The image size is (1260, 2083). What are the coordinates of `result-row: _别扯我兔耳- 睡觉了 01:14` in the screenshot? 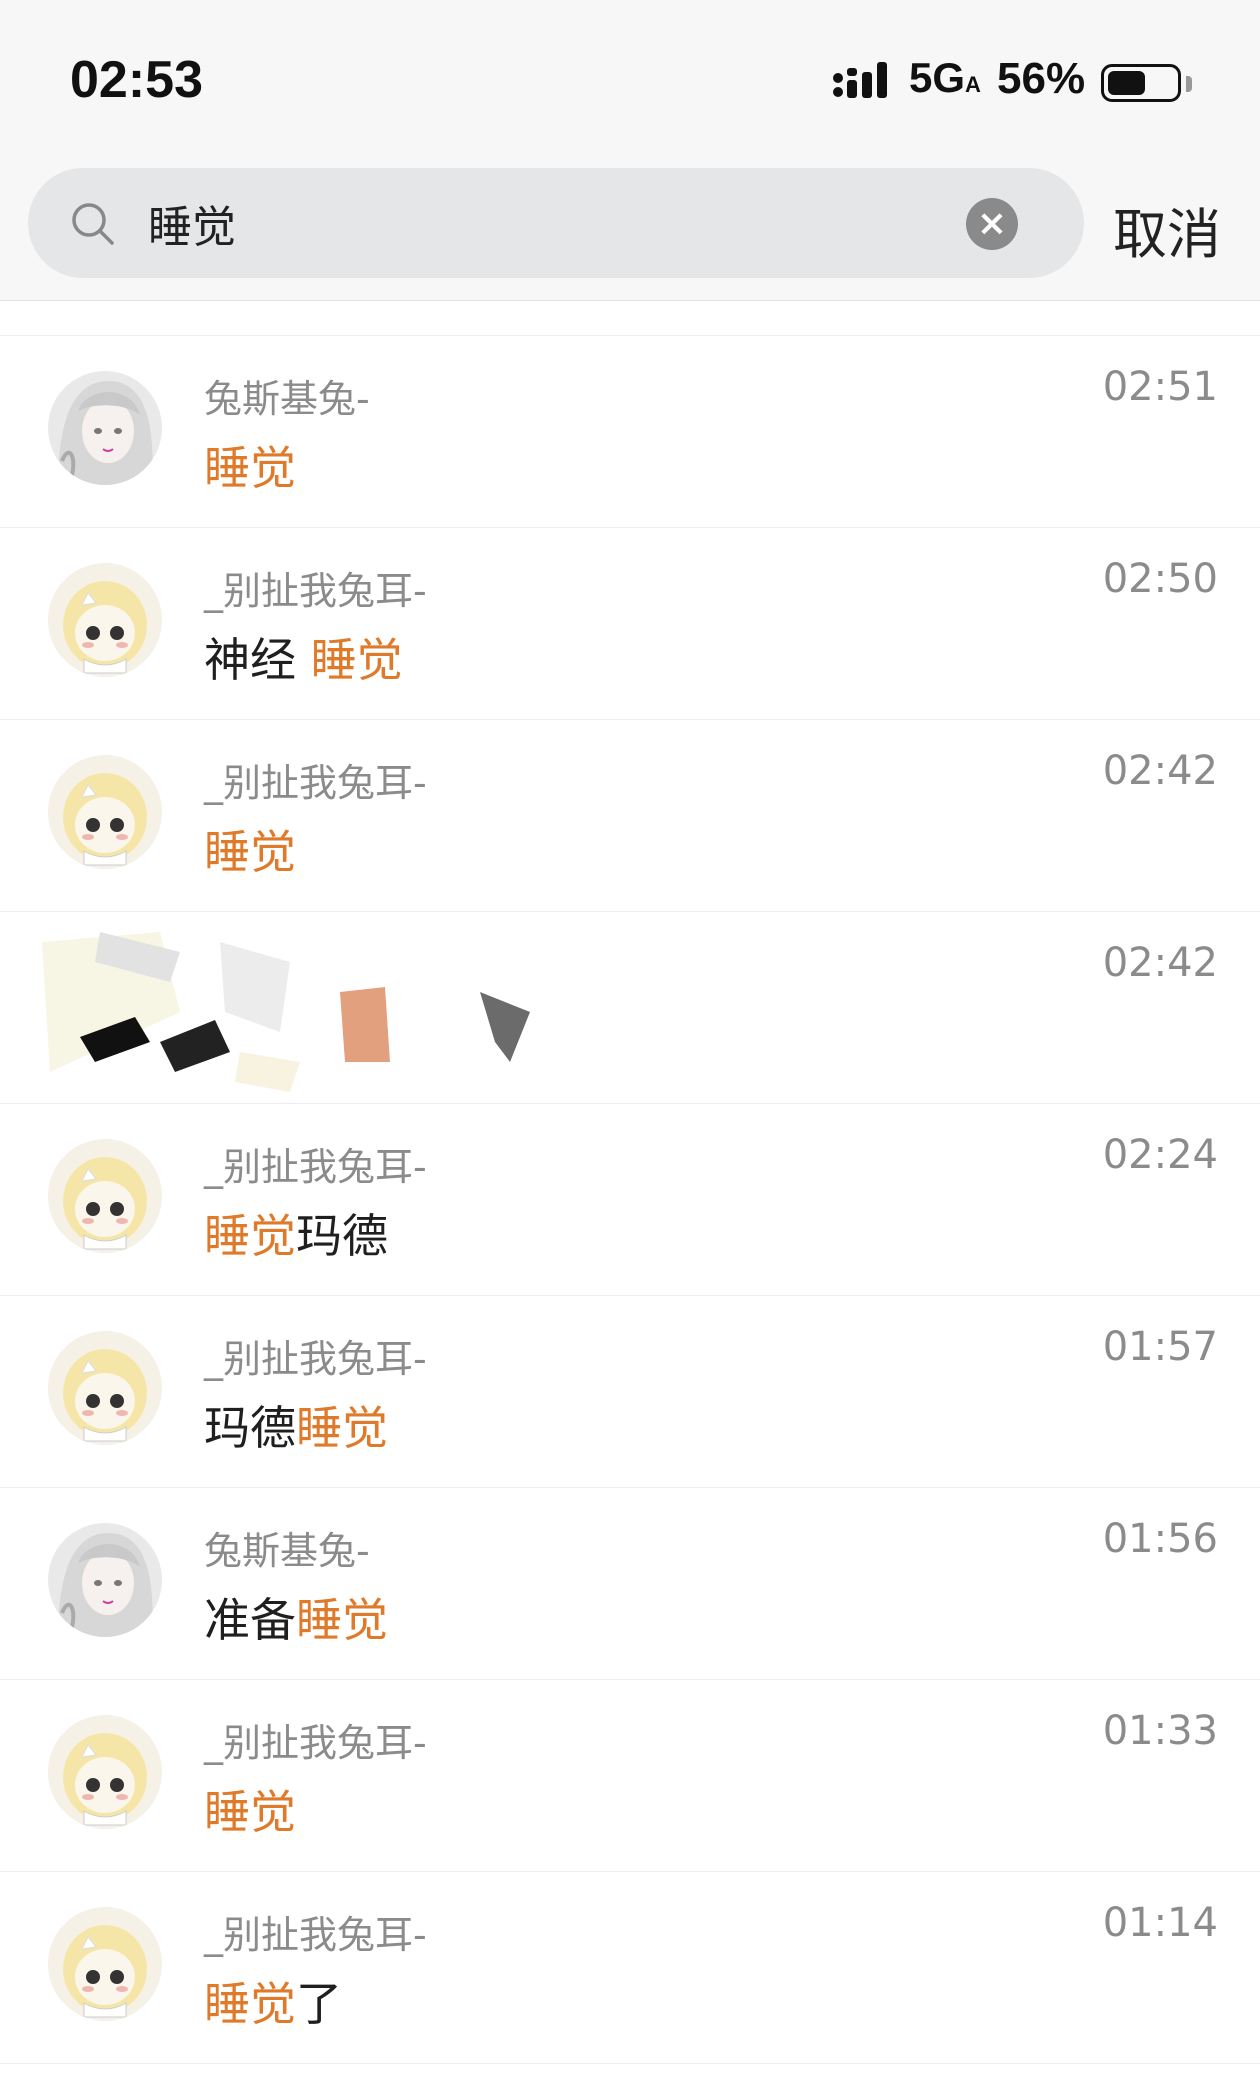 It's located at (630, 1968).